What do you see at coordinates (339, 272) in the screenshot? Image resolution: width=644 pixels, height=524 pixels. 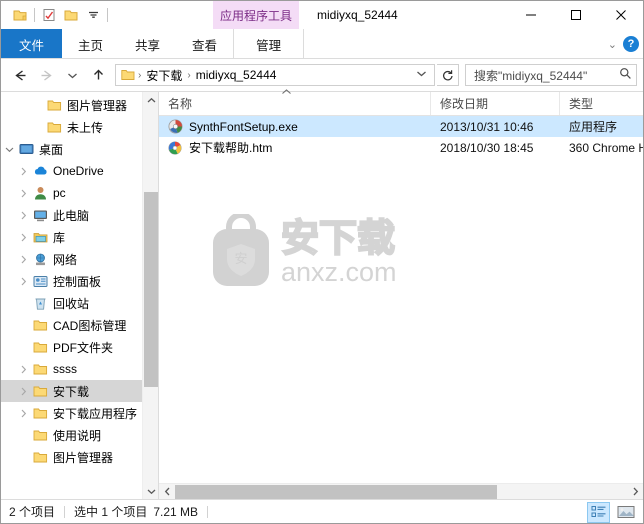 I see `watermark-domain-text: anxz.com` at bounding box center [339, 272].